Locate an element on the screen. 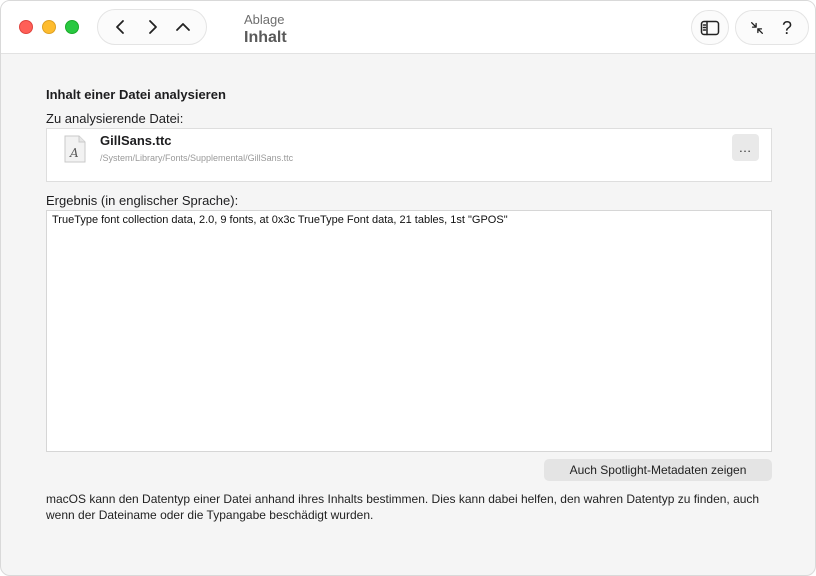 Image resolution: width=816 pixels, height=576 pixels. collapse-button is located at coordinates (757, 28).